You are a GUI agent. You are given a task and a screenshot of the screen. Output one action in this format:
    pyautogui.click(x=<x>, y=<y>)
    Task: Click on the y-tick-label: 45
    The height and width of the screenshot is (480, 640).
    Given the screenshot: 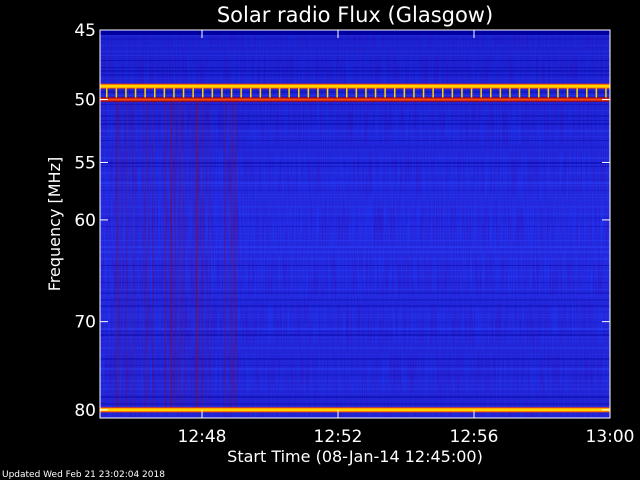 What is the action you would take?
    pyautogui.click(x=85, y=31)
    